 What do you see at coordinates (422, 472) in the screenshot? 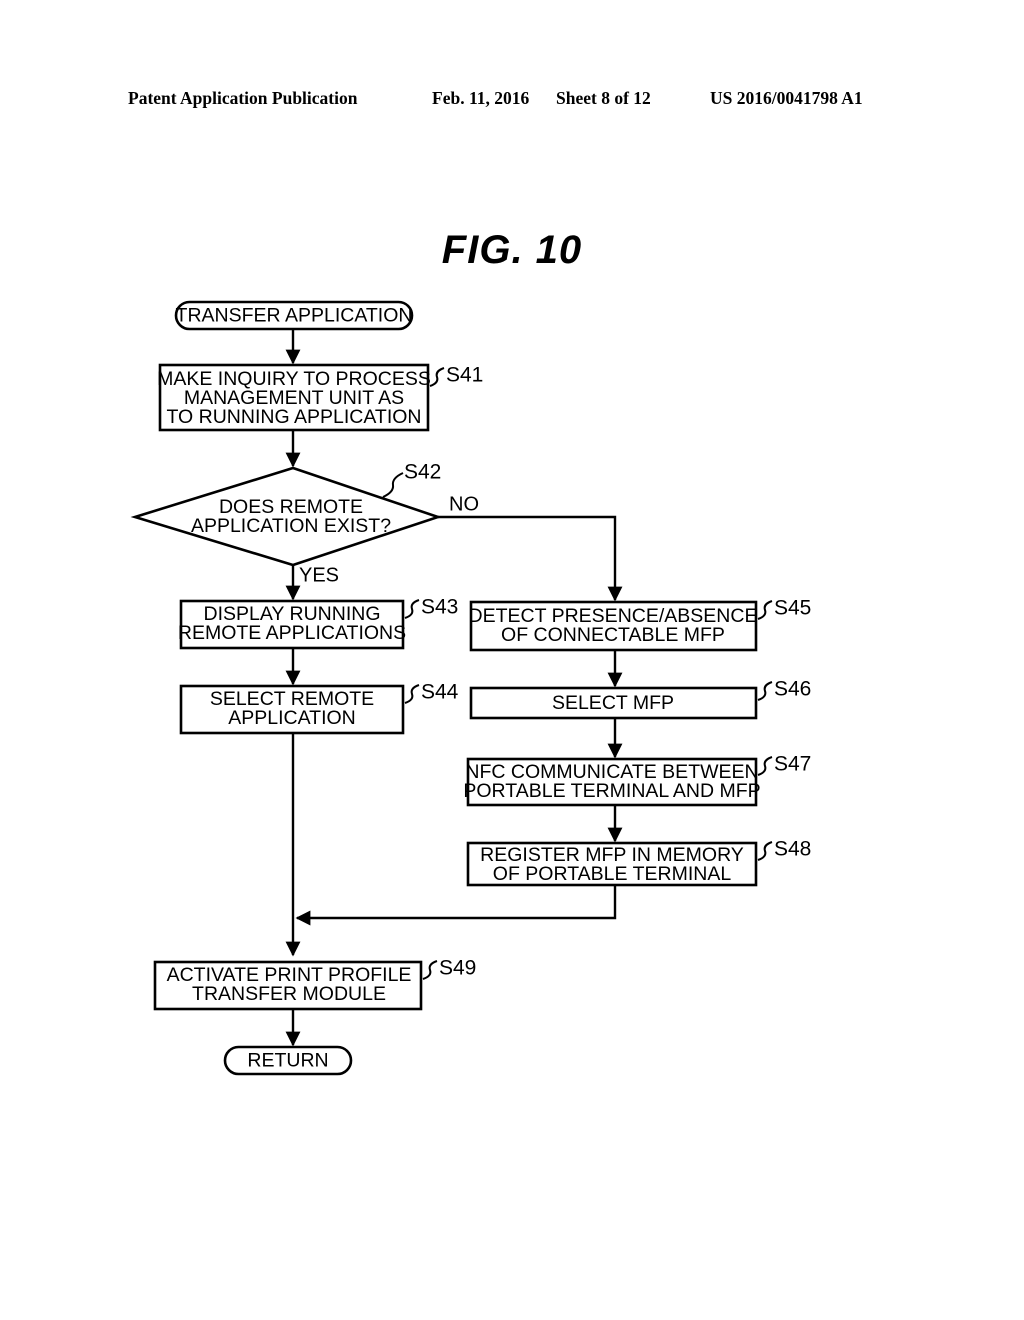
I see `step-ref-s42: S42` at bounding box center [422, 472].